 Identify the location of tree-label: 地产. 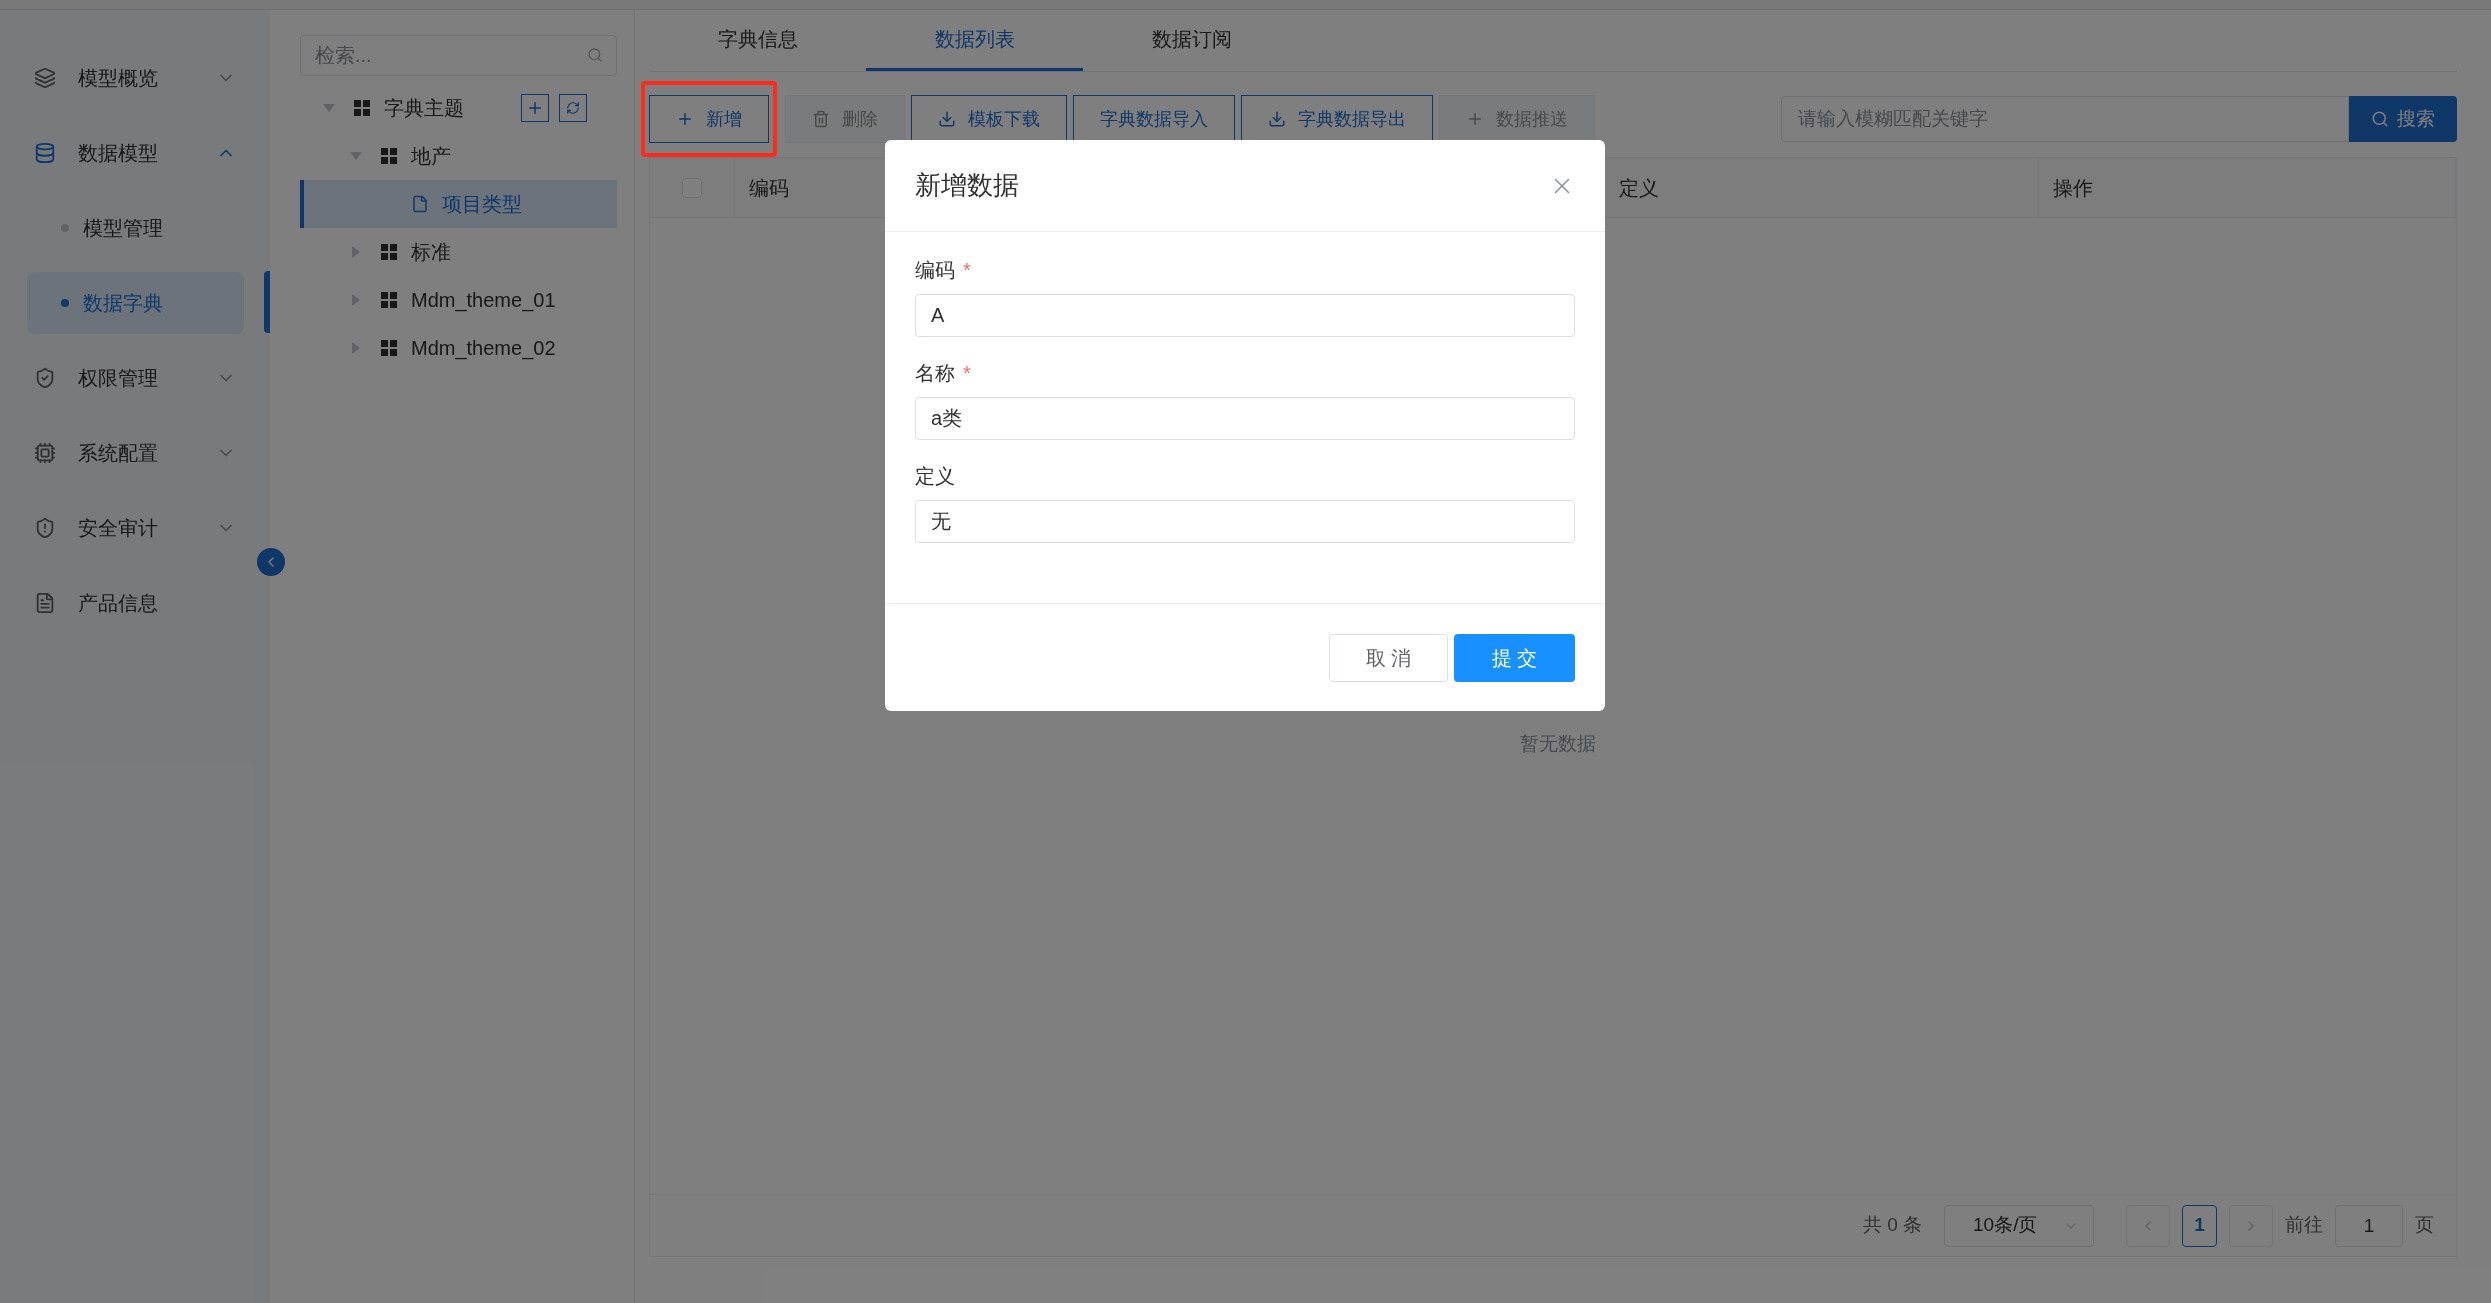
(431, 156).